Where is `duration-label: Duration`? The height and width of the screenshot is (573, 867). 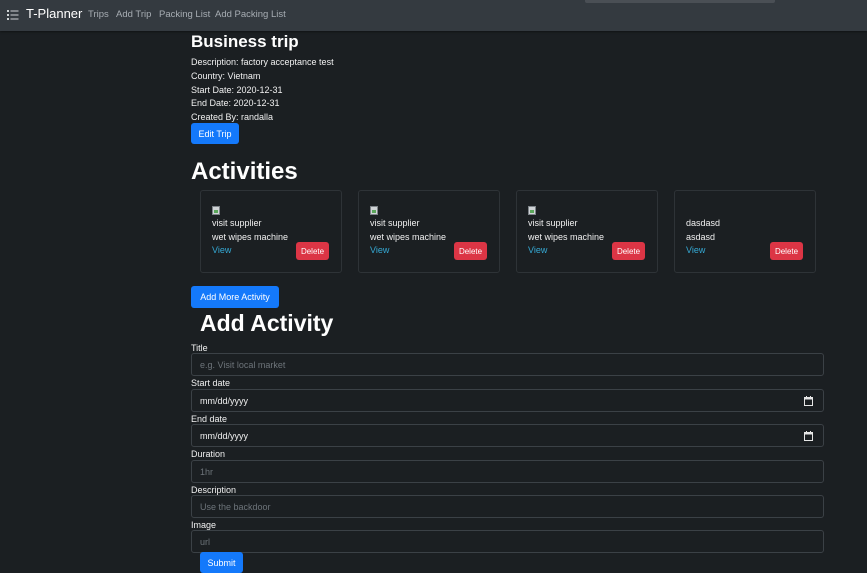 duration-label: Duration is located at coordinates (208, 454).